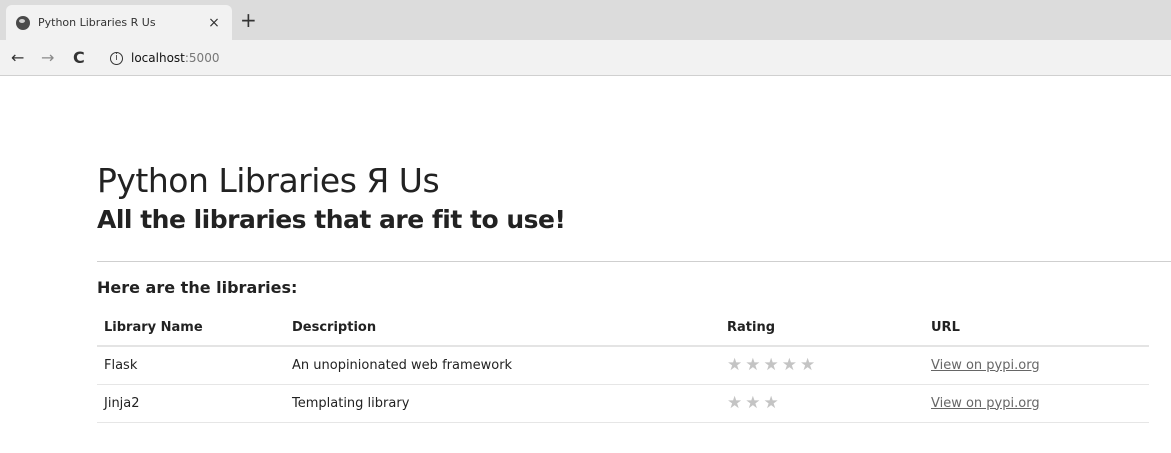  I want to click on info-icon: i, so click(116, 58).